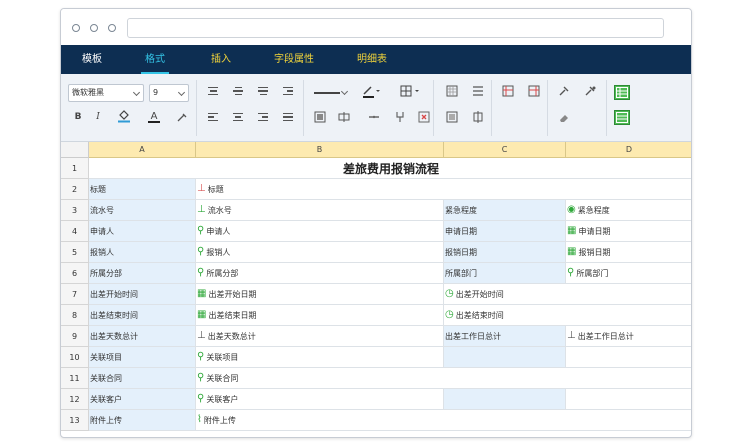 This screenshot has width=750, height=445. I want to click on label-cell: 附件上传, so click(142, 420).